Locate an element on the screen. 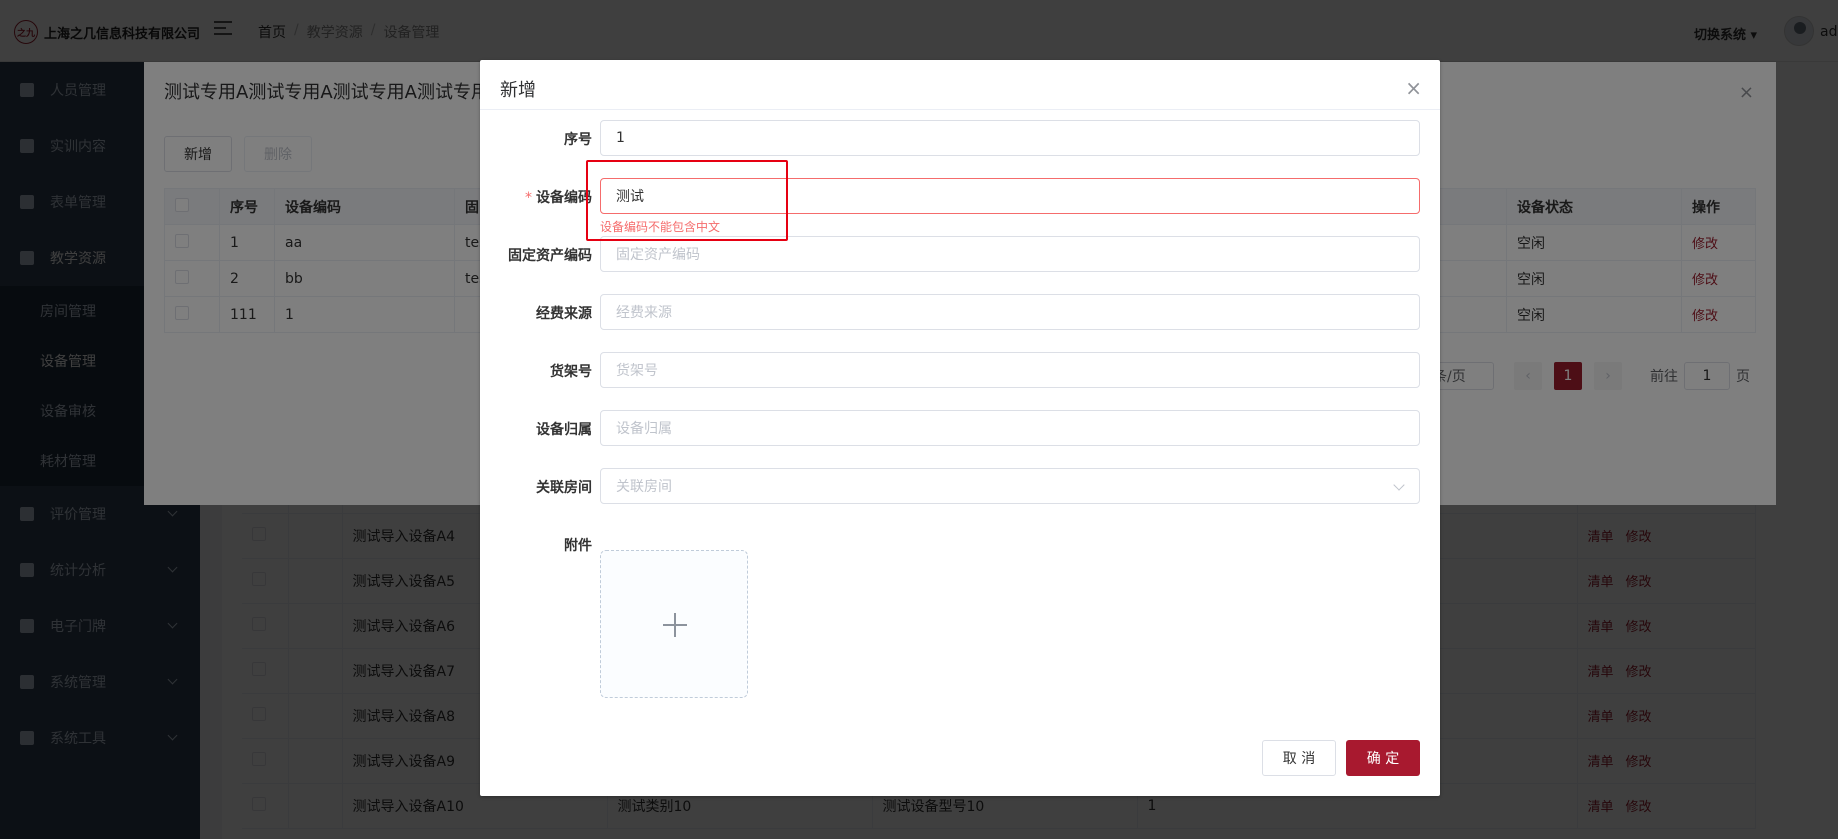  form-row-seq: 序号 1 is located at coordinates (960, 138).